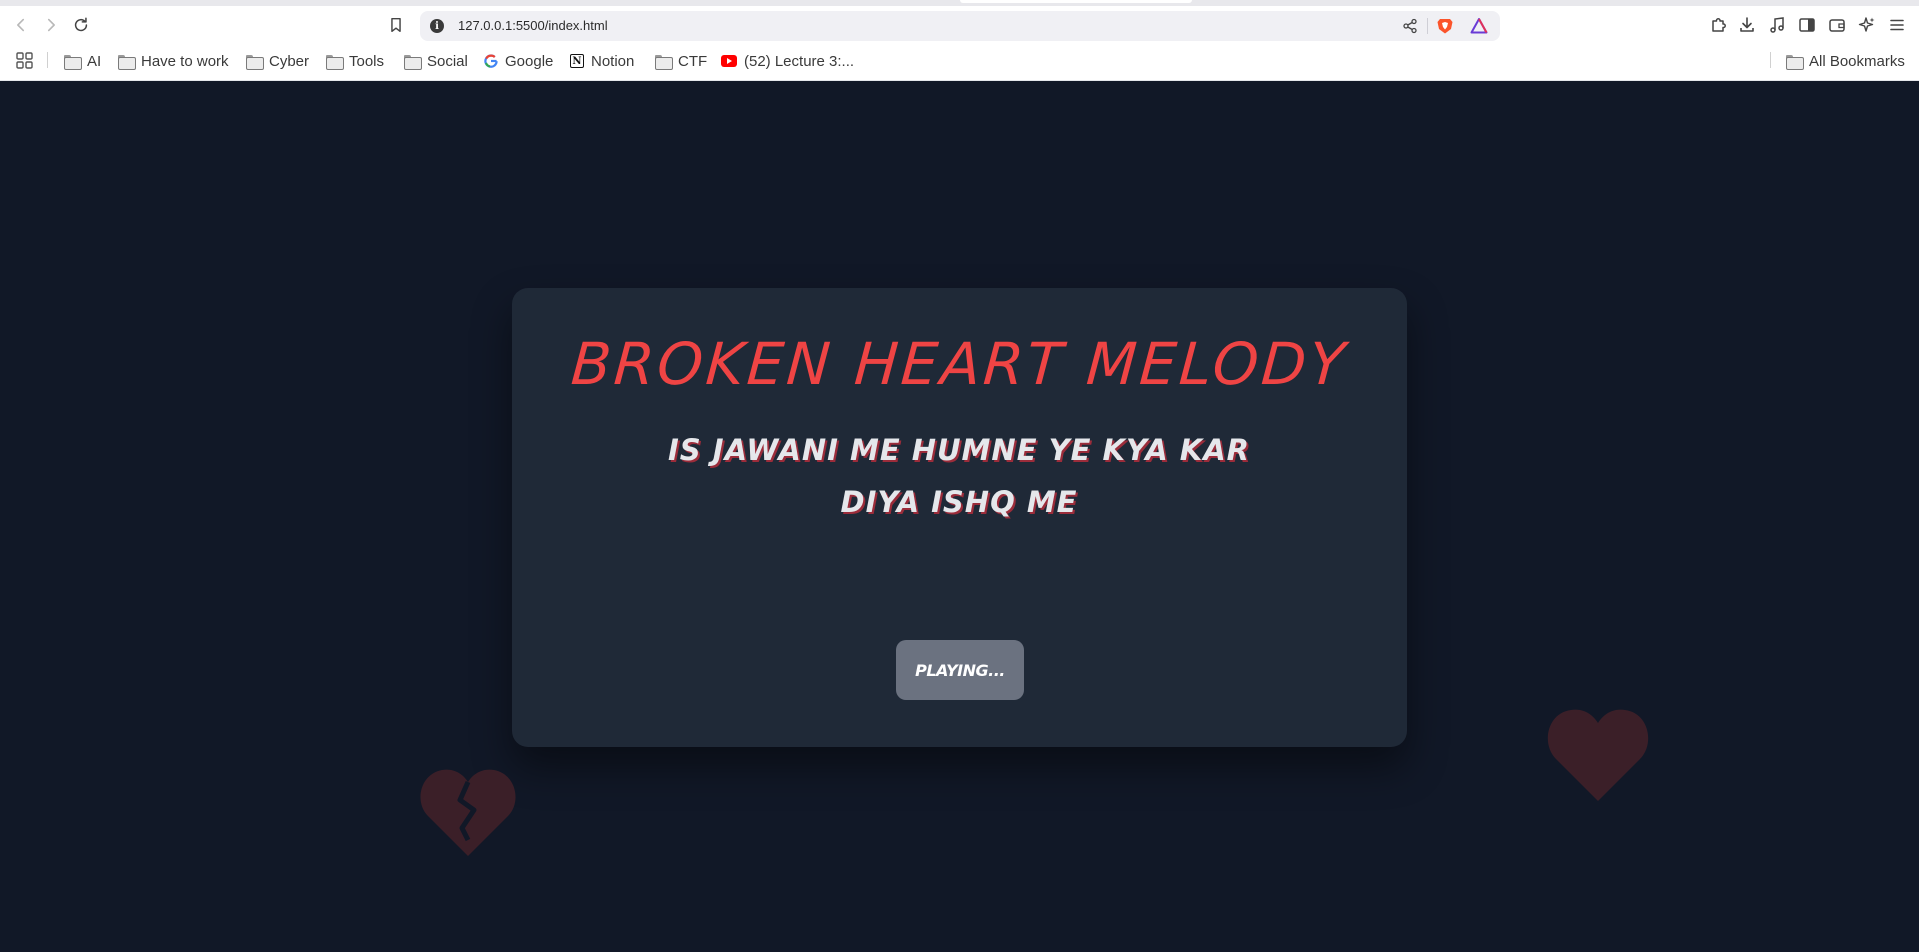 This screenshot has width=1919, height=952. I want to click on address-bar: i 127.0.0.1:5500/index.html, so click(960, 26).